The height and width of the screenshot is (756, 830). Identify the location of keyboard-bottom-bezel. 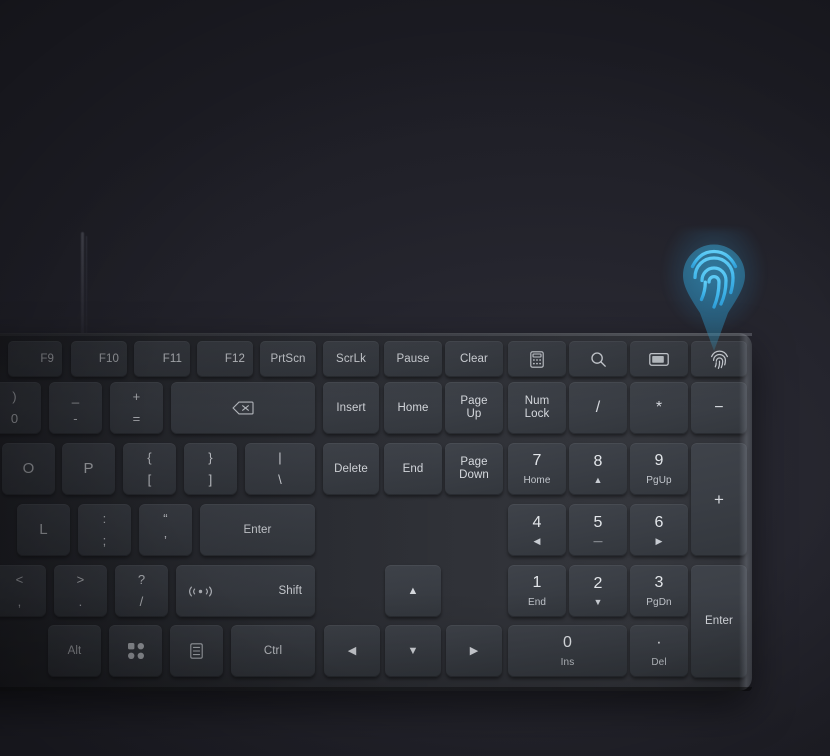
(376, 689).